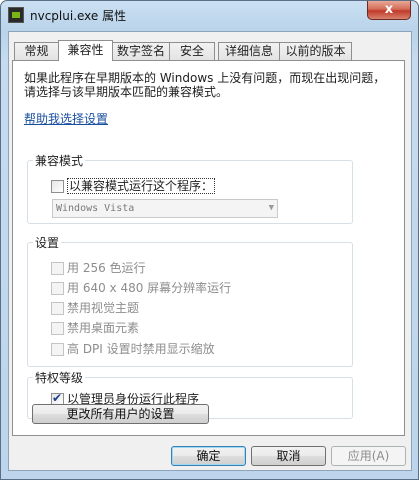  What do you see at coordinates (165, 208) in the screenshot?
I see `os-version-select: Windows Vista ▼` at bounding box center [165, 208].